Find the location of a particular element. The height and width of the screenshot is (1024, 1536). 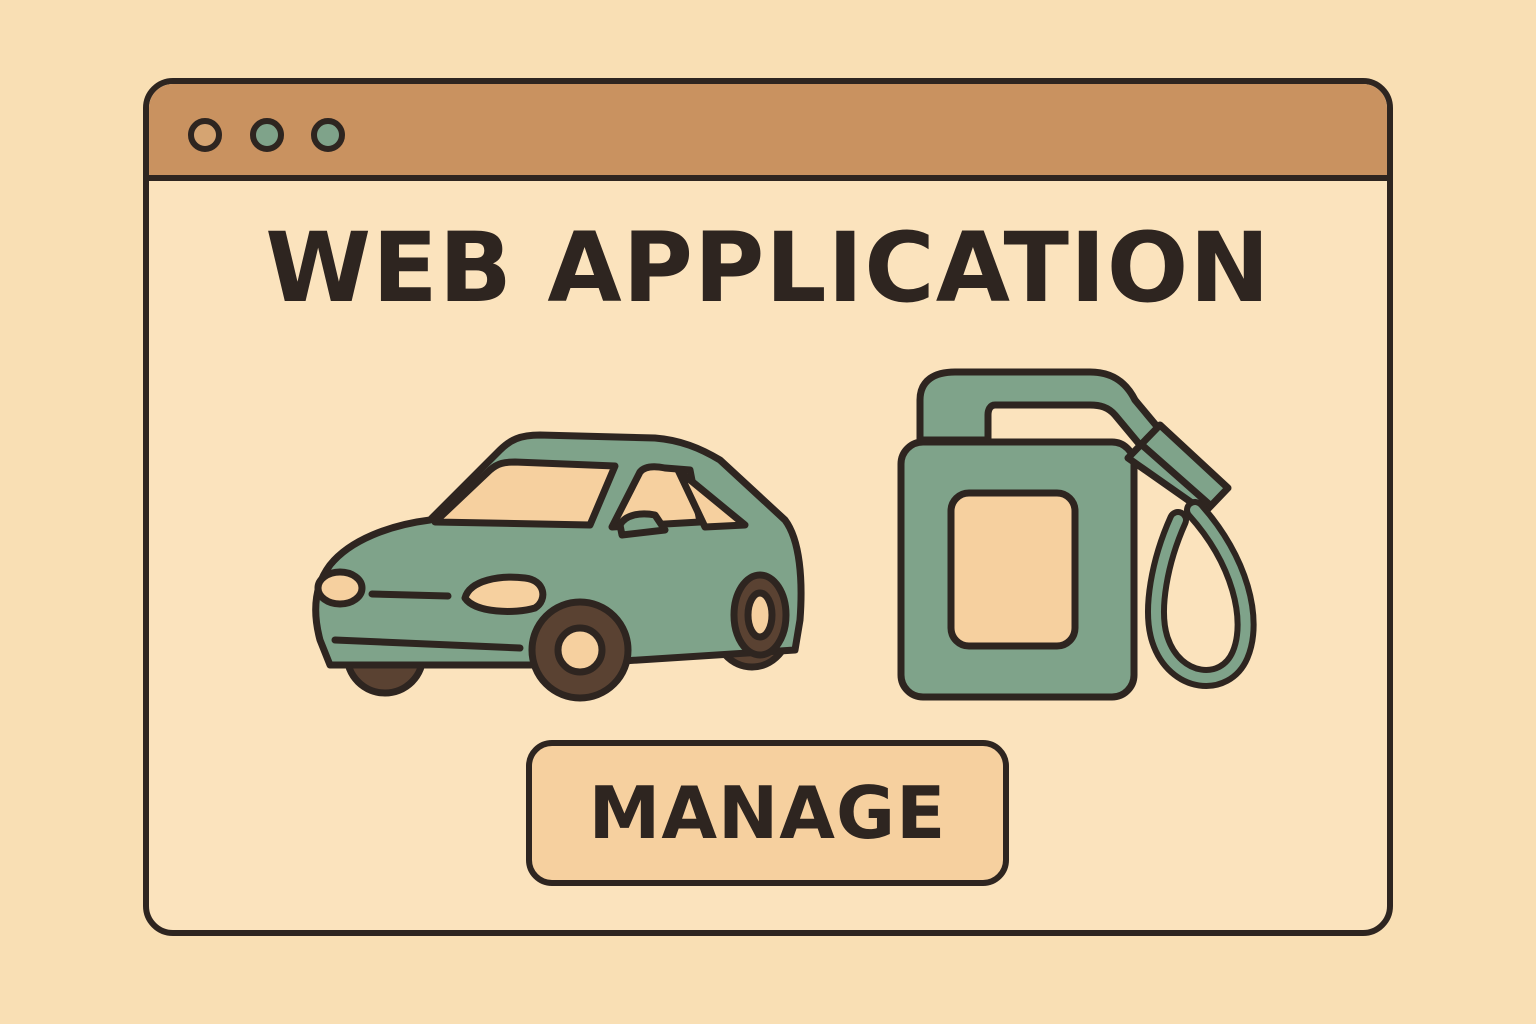

car-icon is located at coordinates (558, 566).